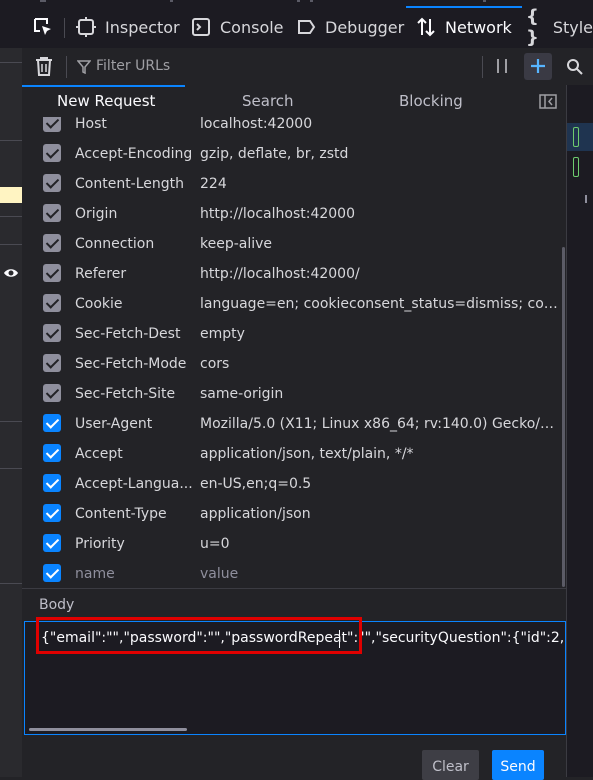 This screenshot has height=780, width=593. I want to click on header-row: Accept-Encoding gzip, deflate, br, zstd, so click(294, 154).